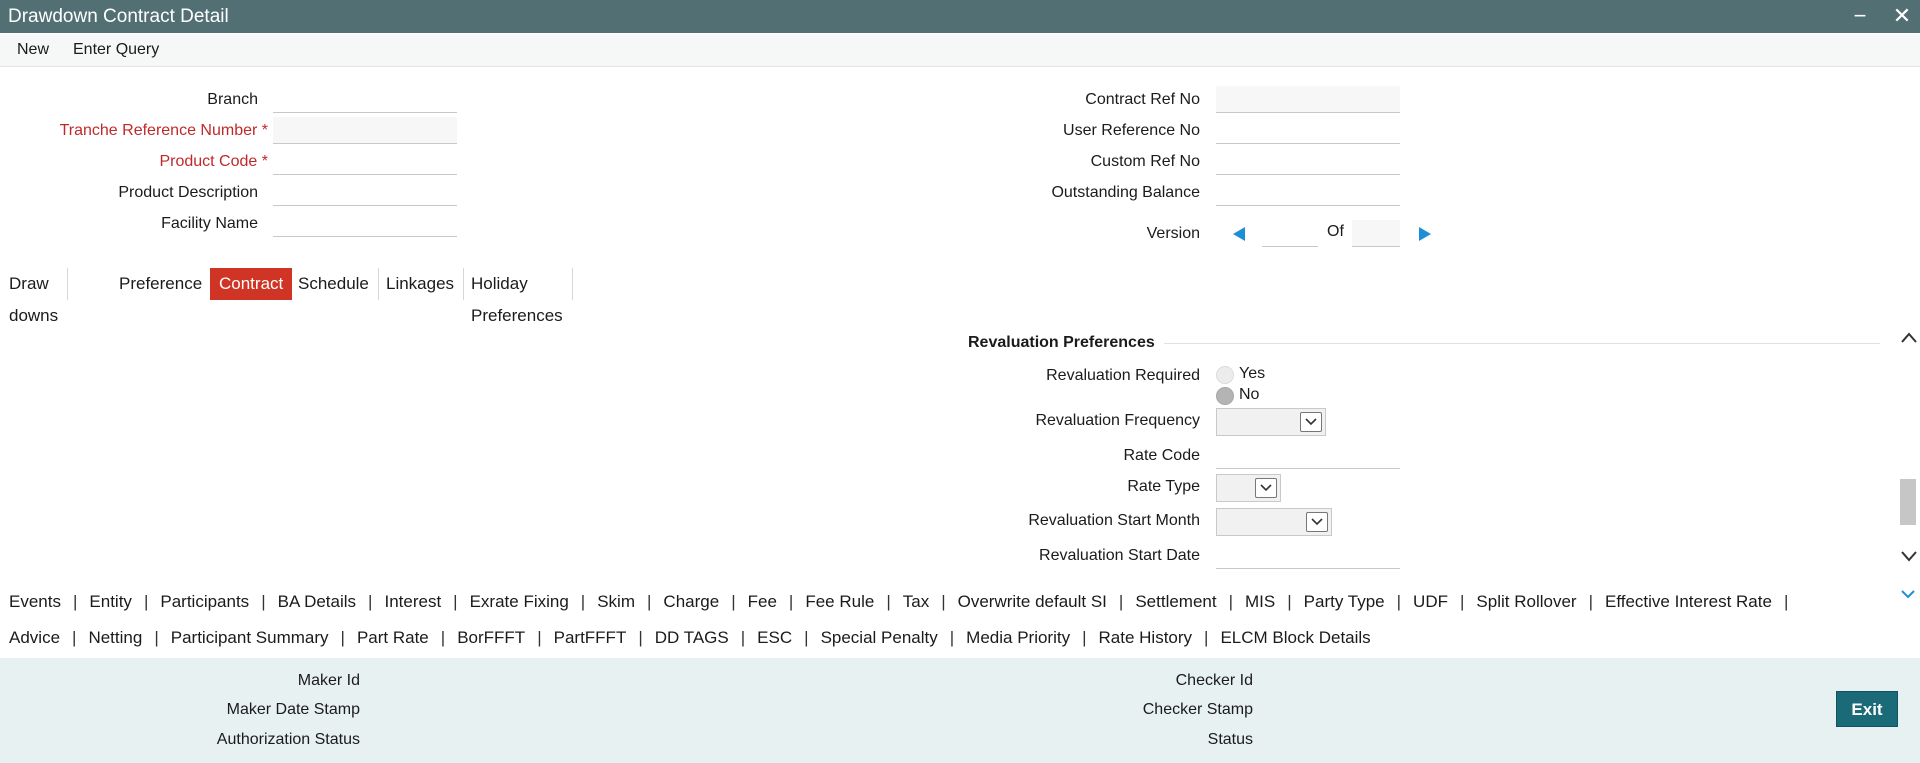 This screenshot has width=1920, height=763. What do you see at coordinates (839, 601) in the screenshot?
I see `link-fee-rule: Fee Rule` at bounding box center [839, 601].